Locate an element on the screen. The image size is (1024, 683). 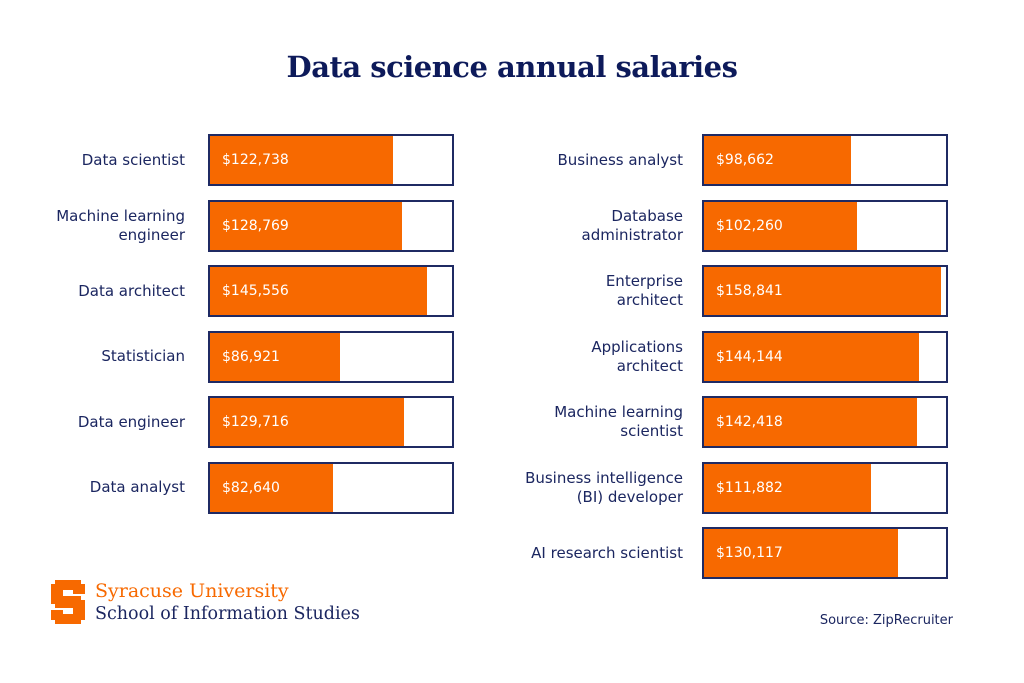
bar-track: $86,921 is located at coordinates (331, 356).